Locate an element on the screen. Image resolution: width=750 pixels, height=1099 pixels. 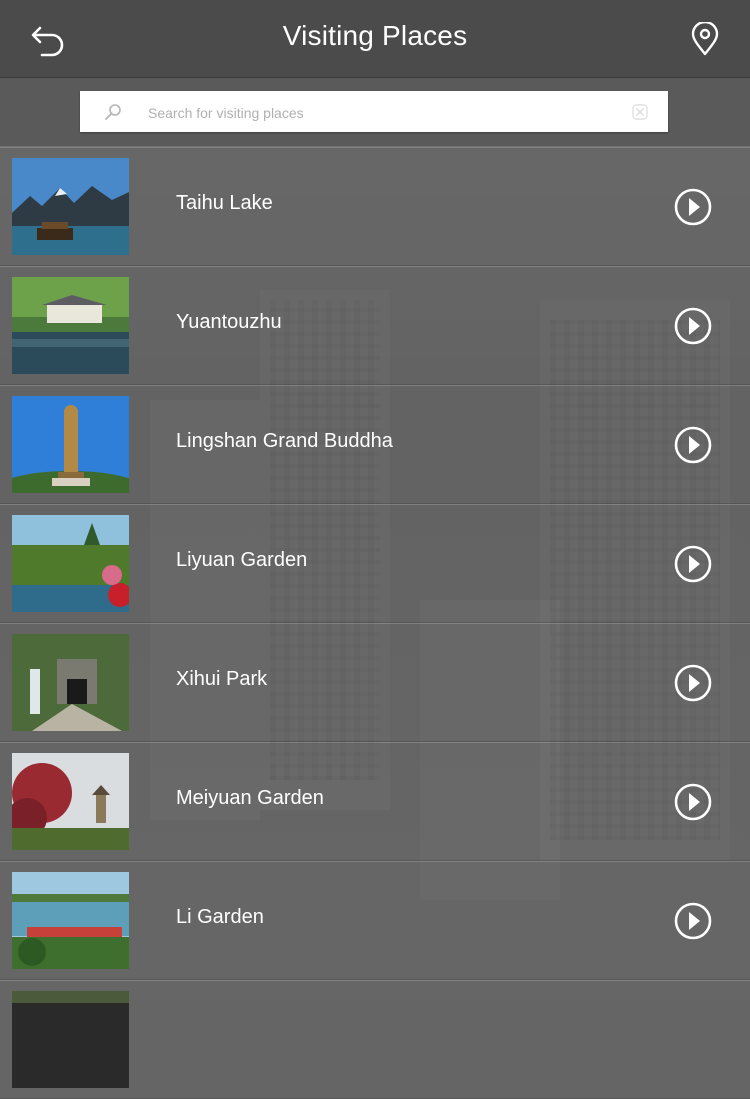
location-button is located at coordinates (705, 39).